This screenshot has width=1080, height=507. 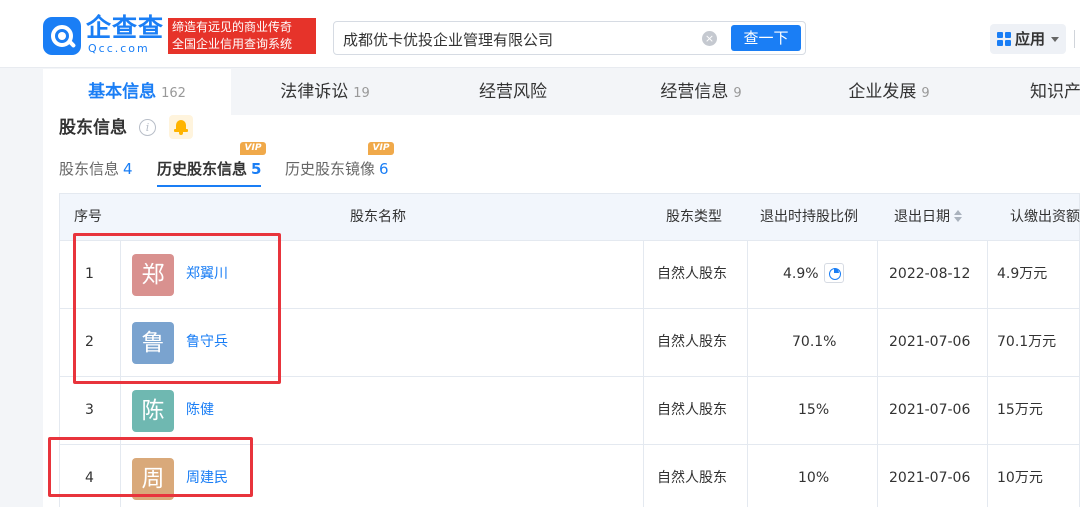 What do you see at coordinates (122, 92) in the screenshot?
I see `tab-label: 基本信息` at bounding box center [122, 92].